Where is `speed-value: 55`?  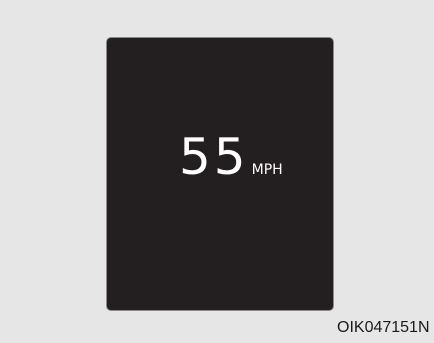
speed-value: 55 is located at coordinates (214, 157).